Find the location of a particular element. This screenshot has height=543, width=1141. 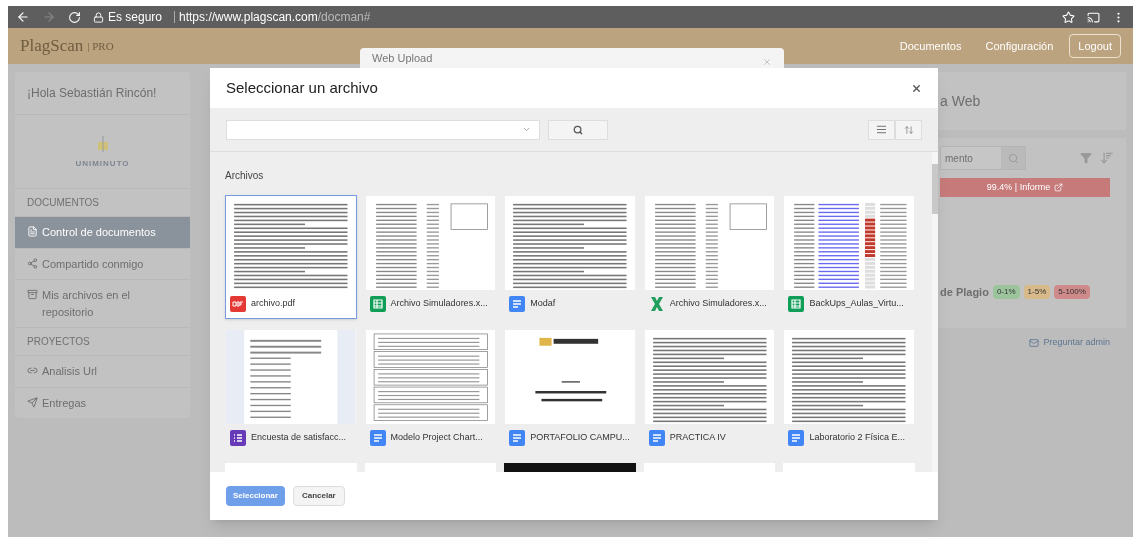

chevron-down-icon is located at coordinates (526, 129).